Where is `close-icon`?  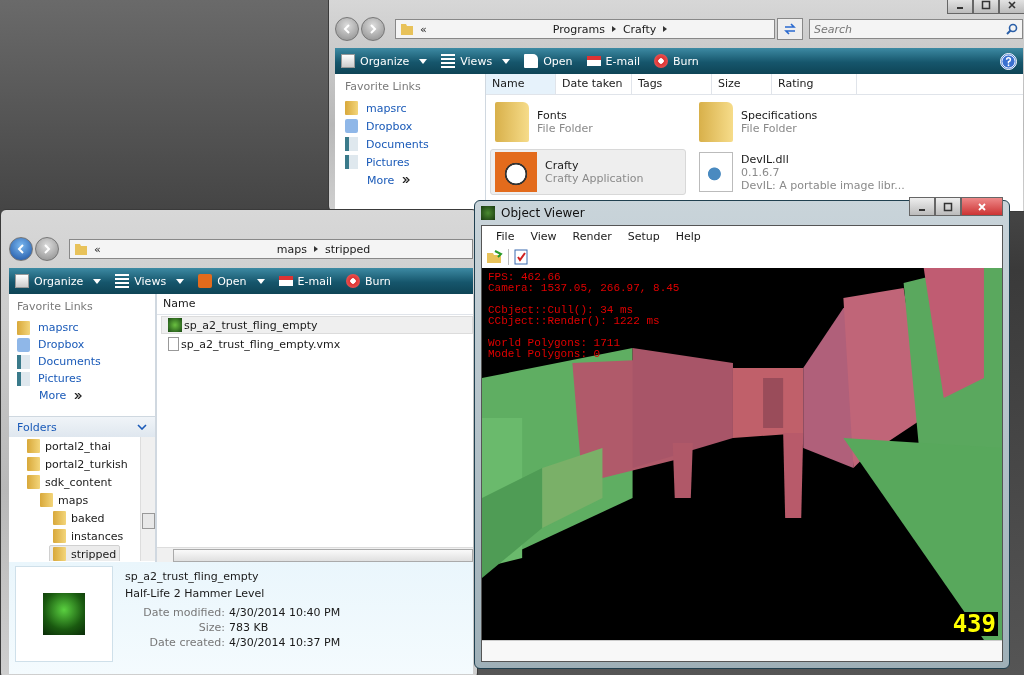 close-icon is located at coordinates (1012, 5).